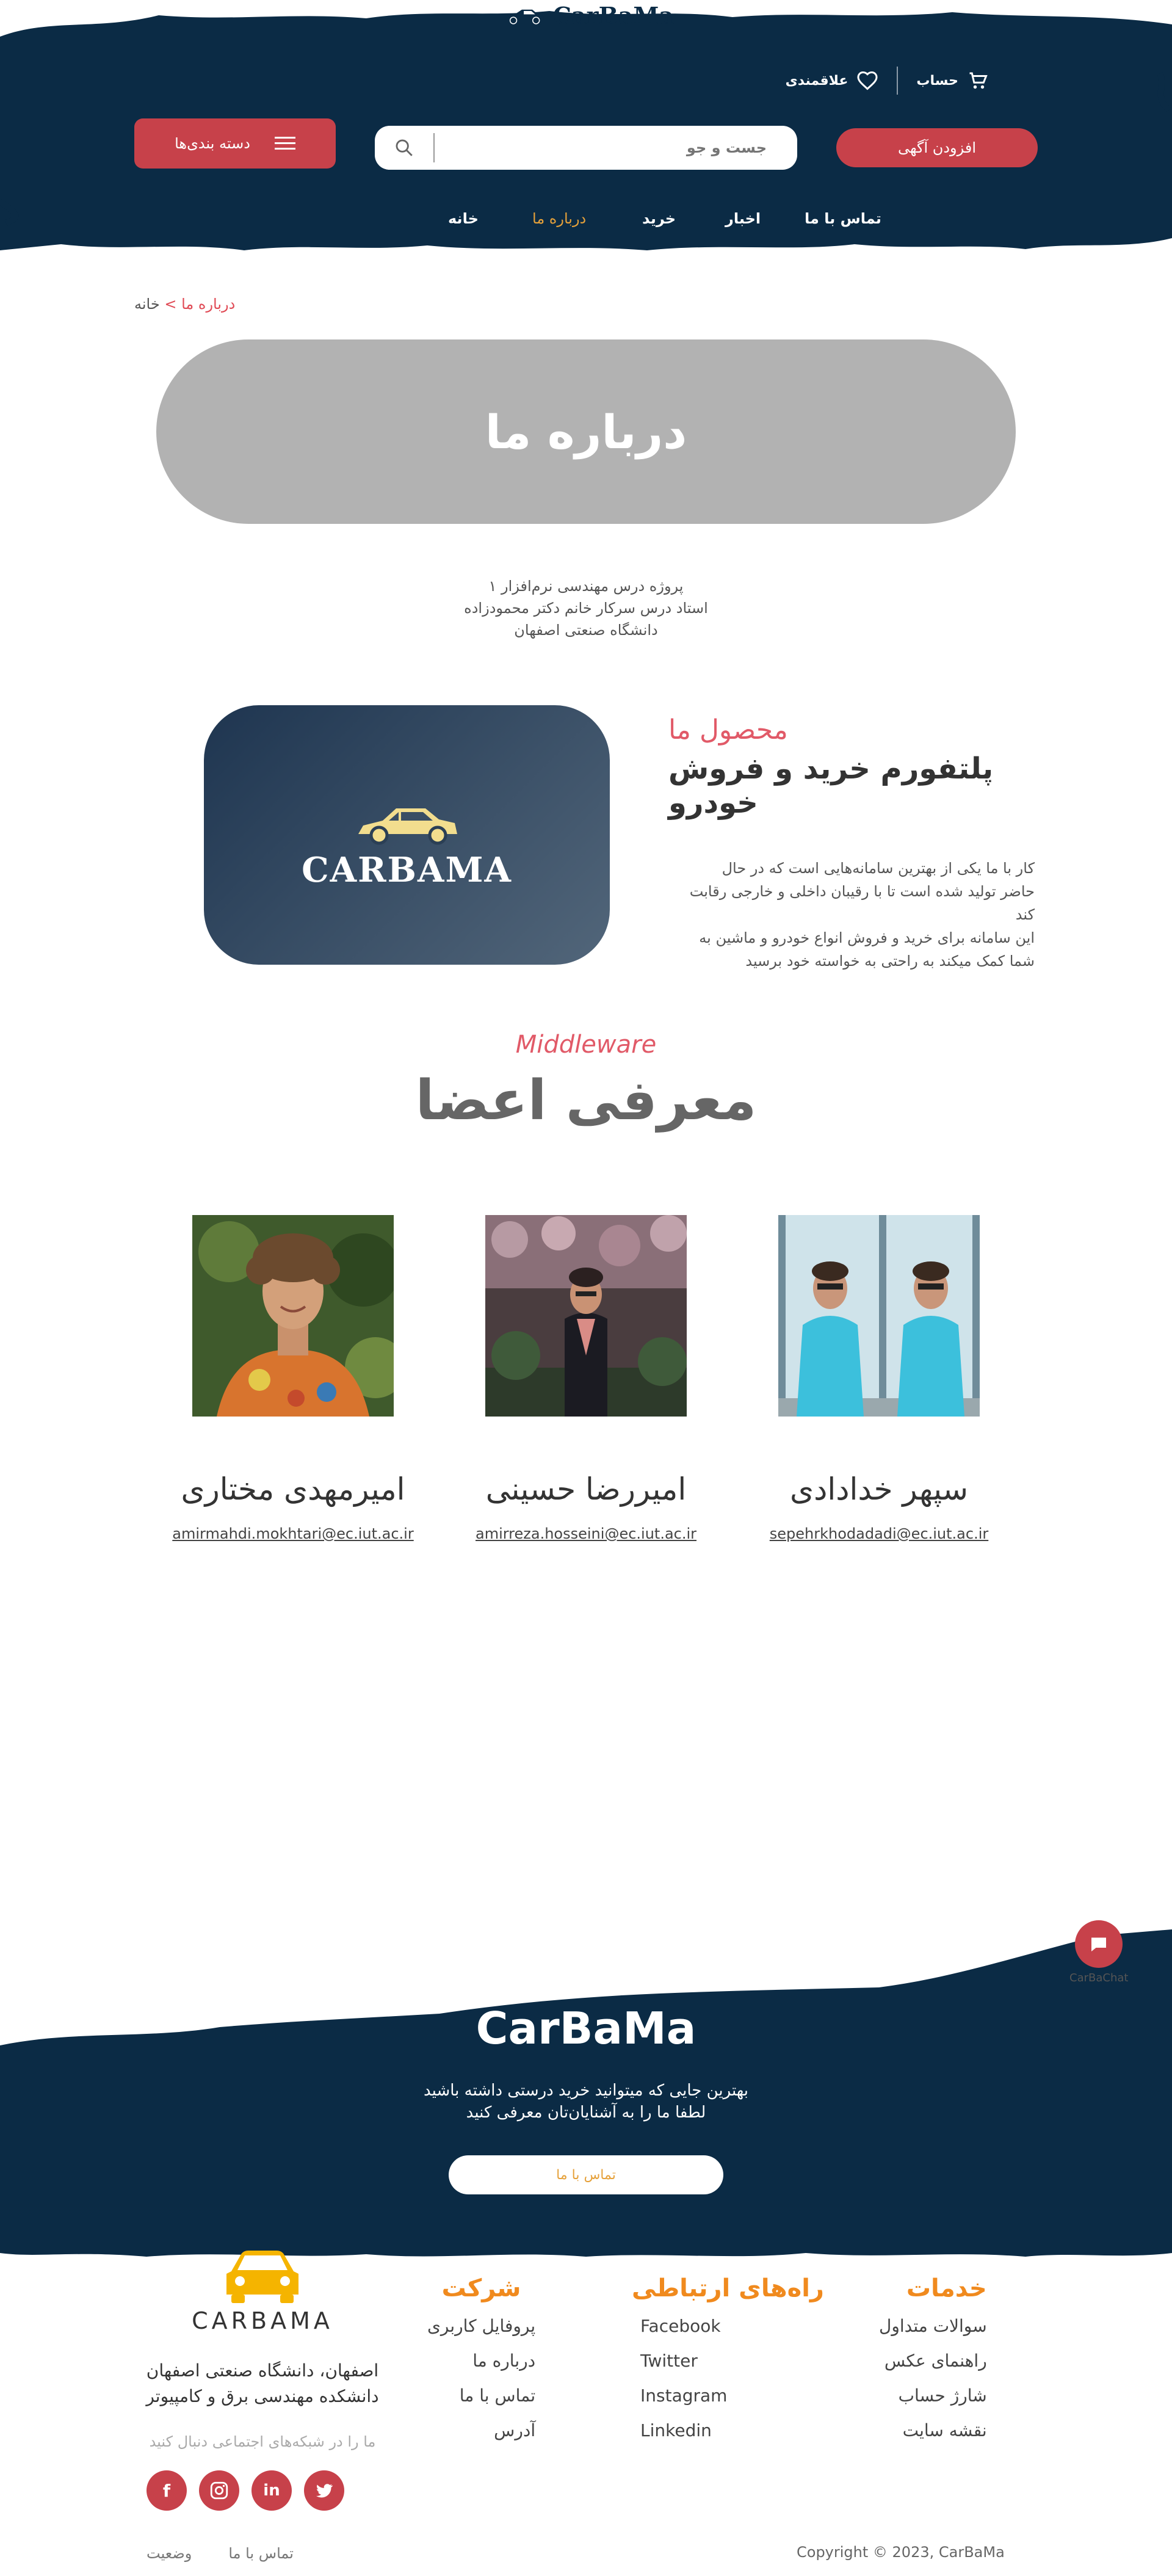  I want to click on chat-bubble-icon, so click(1098, 1944).